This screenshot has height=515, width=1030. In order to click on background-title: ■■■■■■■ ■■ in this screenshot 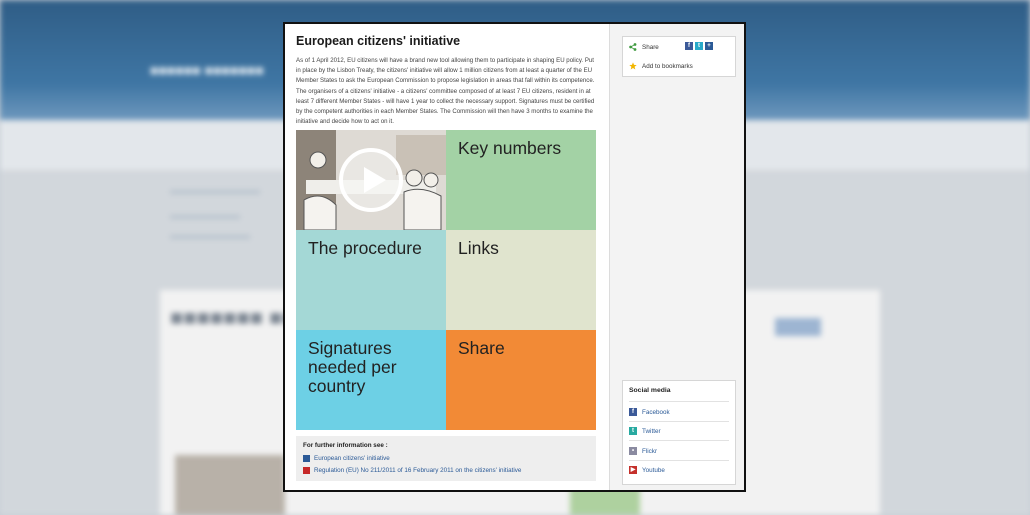, I will do `click(233, 317)`.